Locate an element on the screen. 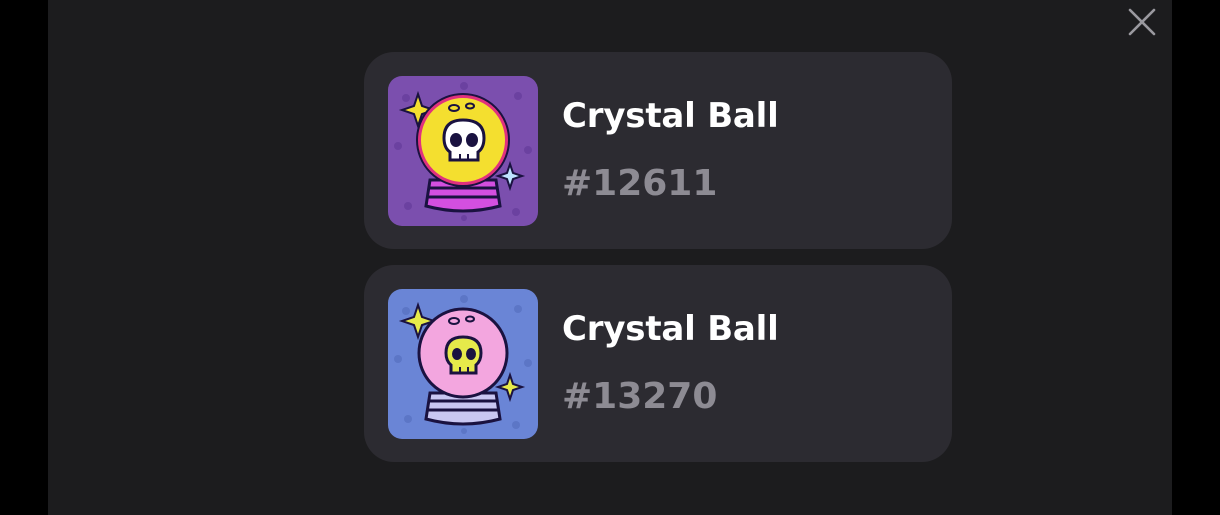 The height and width of the screenshot is (515, 1220). close-icon is located at coordinates (1142, 22).